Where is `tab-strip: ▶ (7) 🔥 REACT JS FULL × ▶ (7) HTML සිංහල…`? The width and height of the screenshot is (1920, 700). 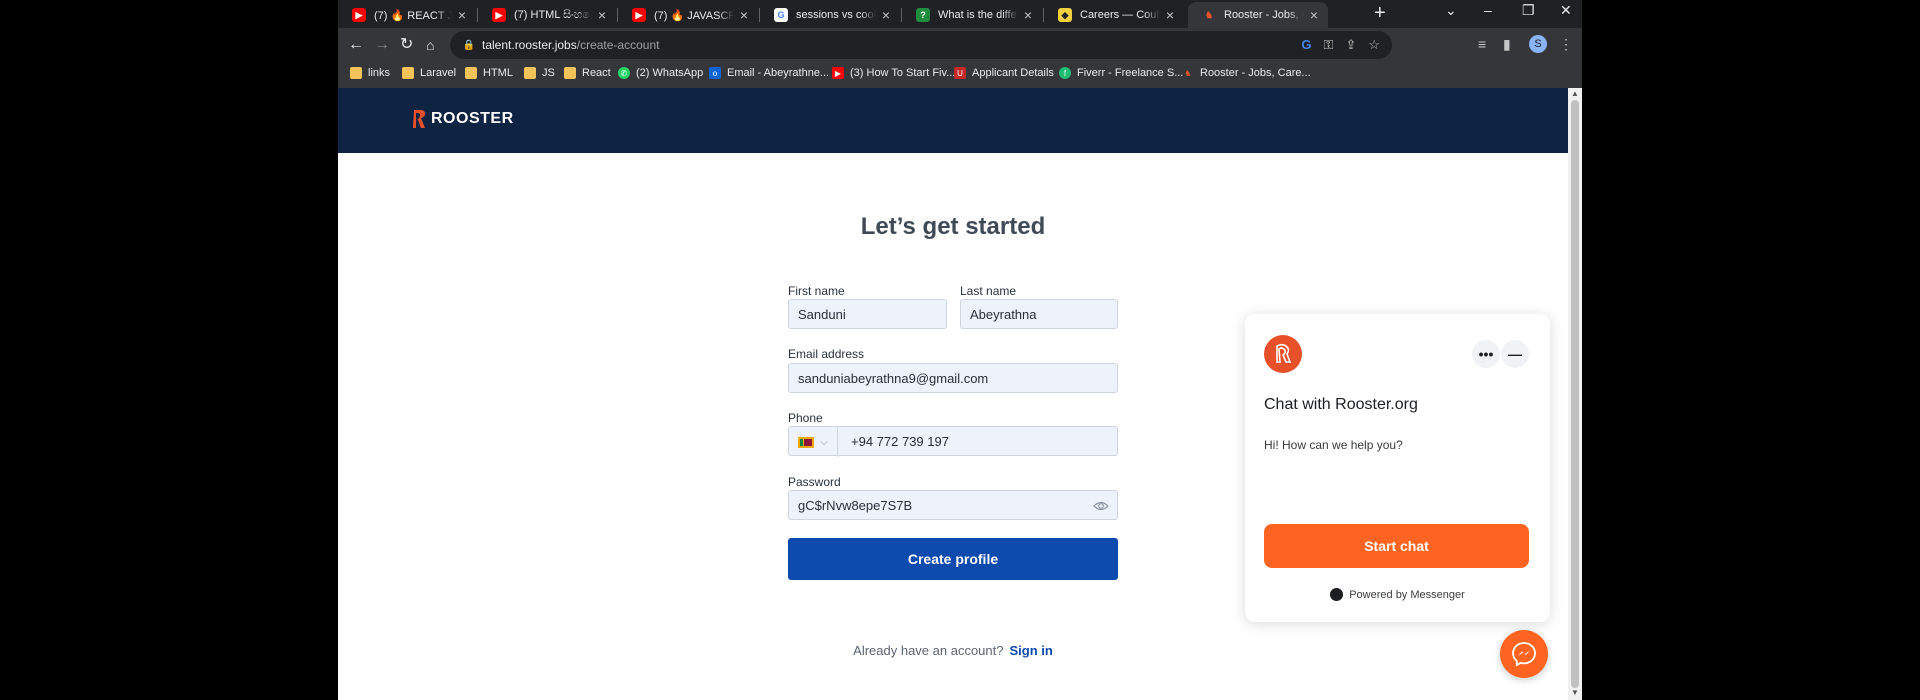 tab-strip: ▶ (7) 🔥 REACT JS FULL × ▶ (7) HTML සිංහල… is located at coordinates (960, 14).